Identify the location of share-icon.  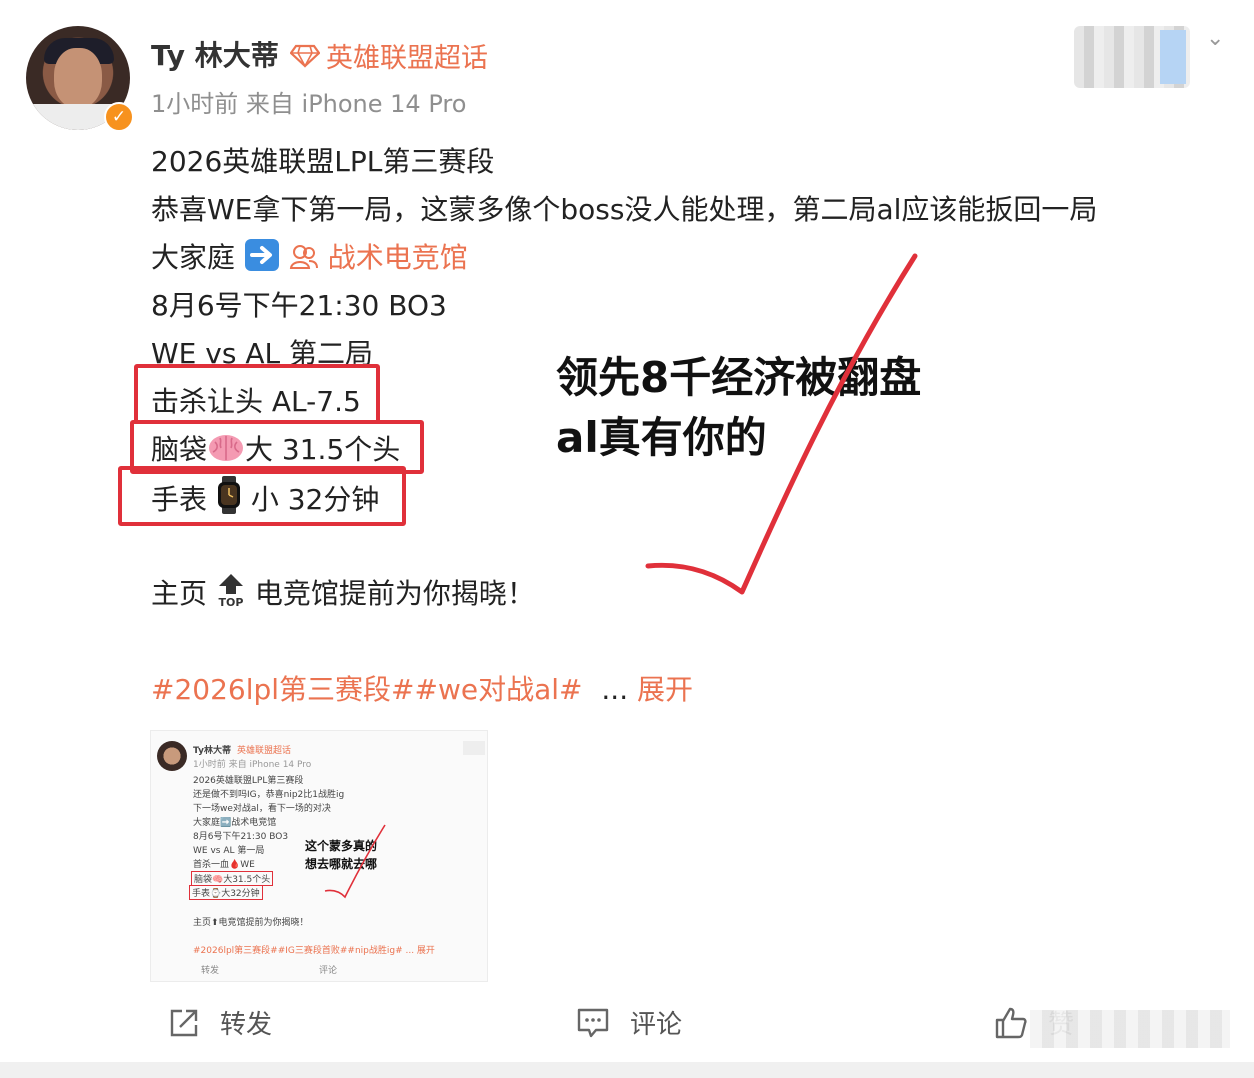
(184, 1022).